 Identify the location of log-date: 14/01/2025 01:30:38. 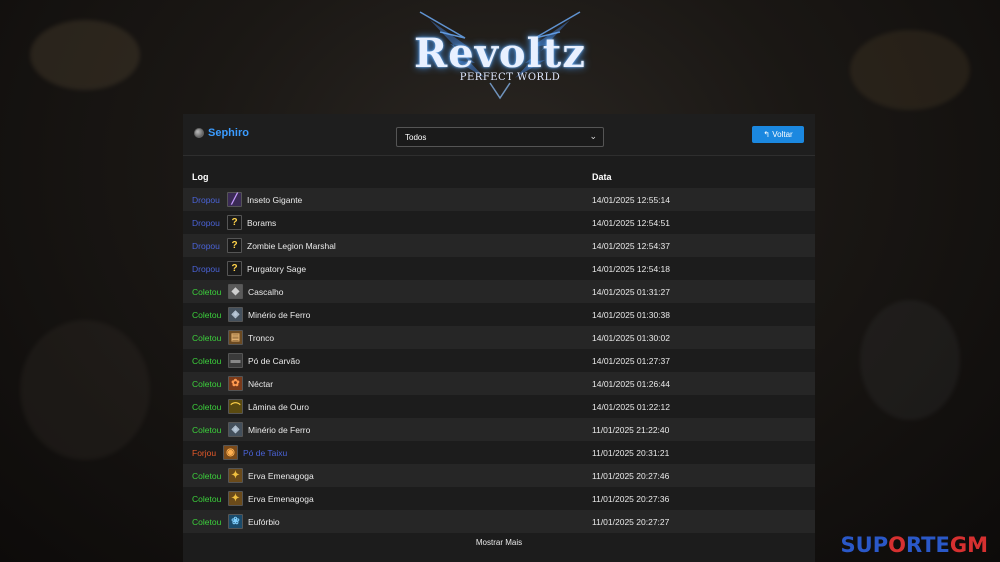
(631, 314).